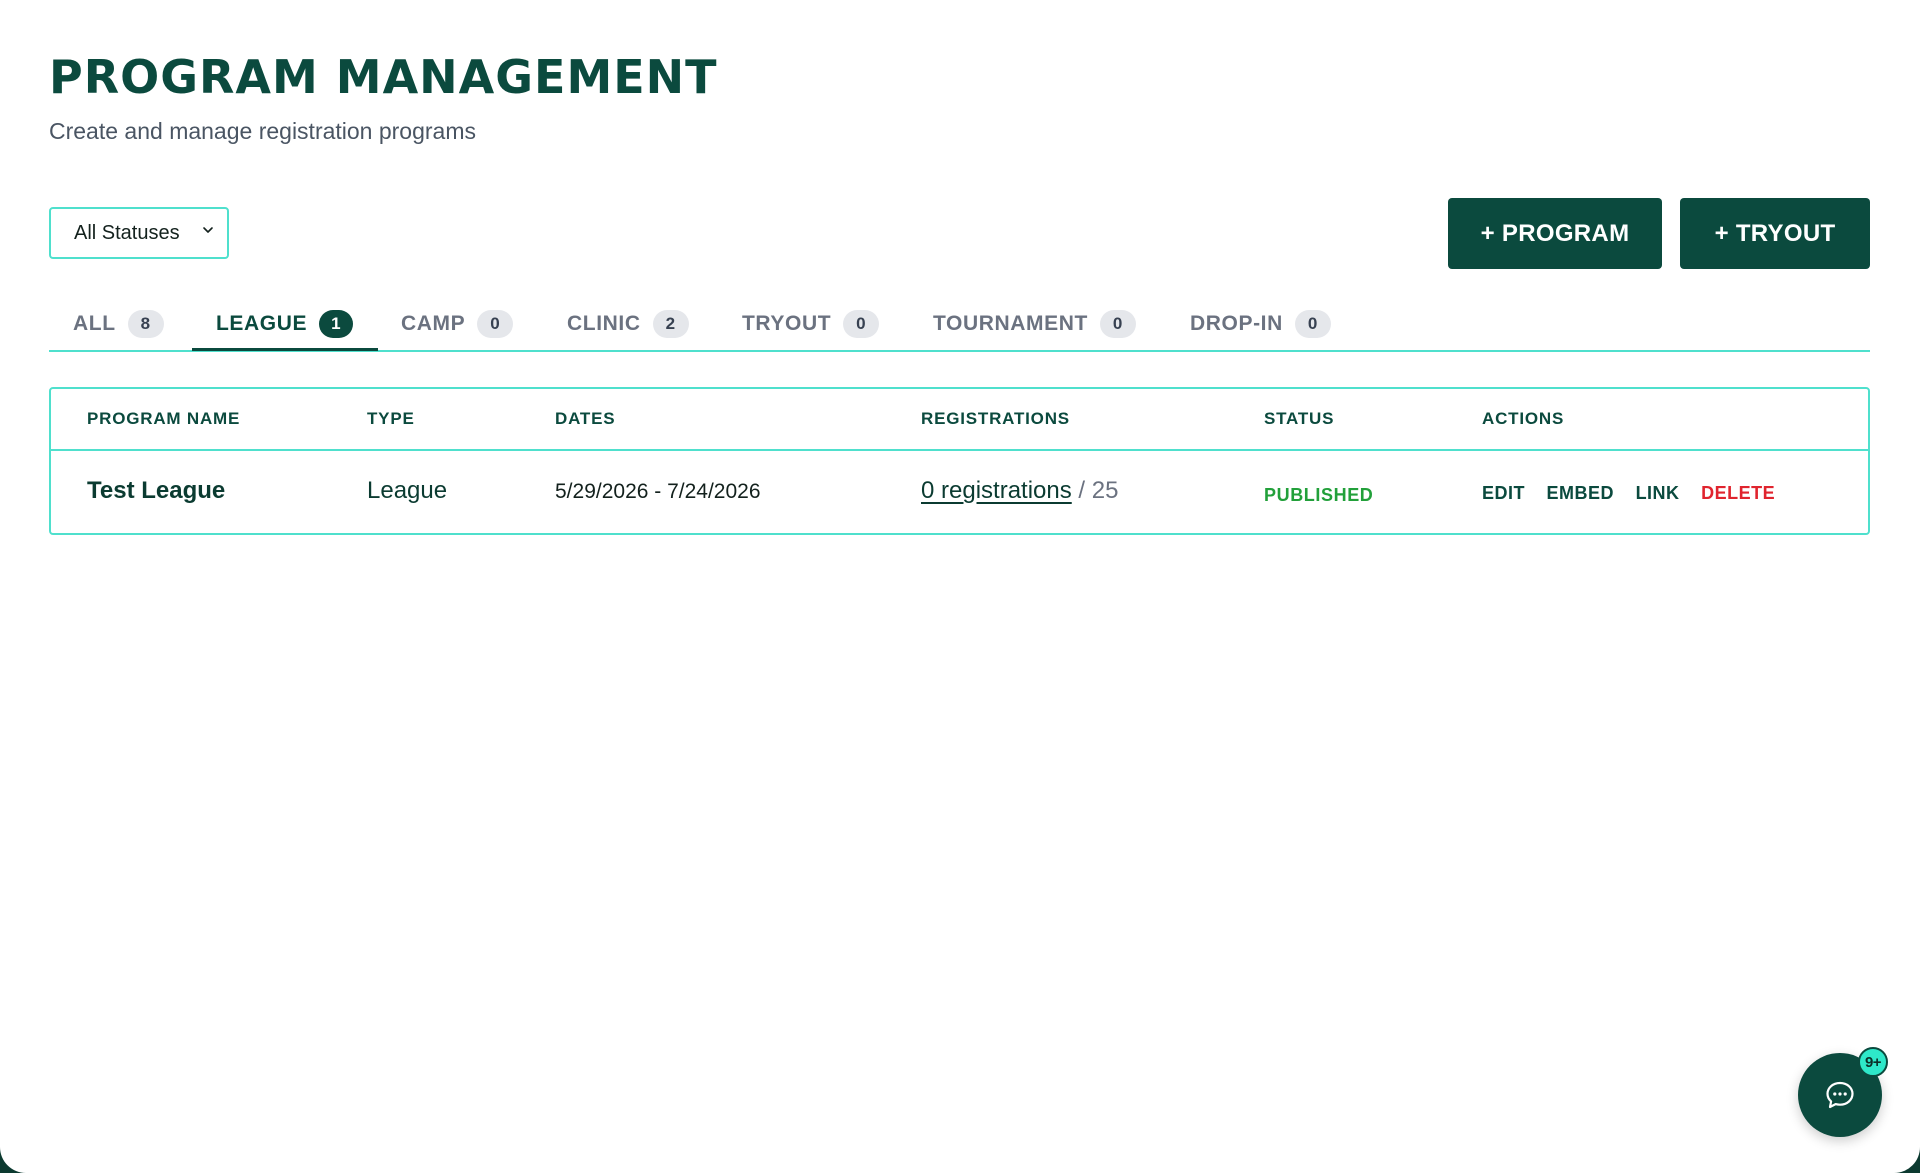 The width and height of the screenshot is (1920, 1173). What do you see at coordinates (1503, 493) in the screenshot?
I see `edit-action-link: EDIT` at bounding box center [1503, 493].